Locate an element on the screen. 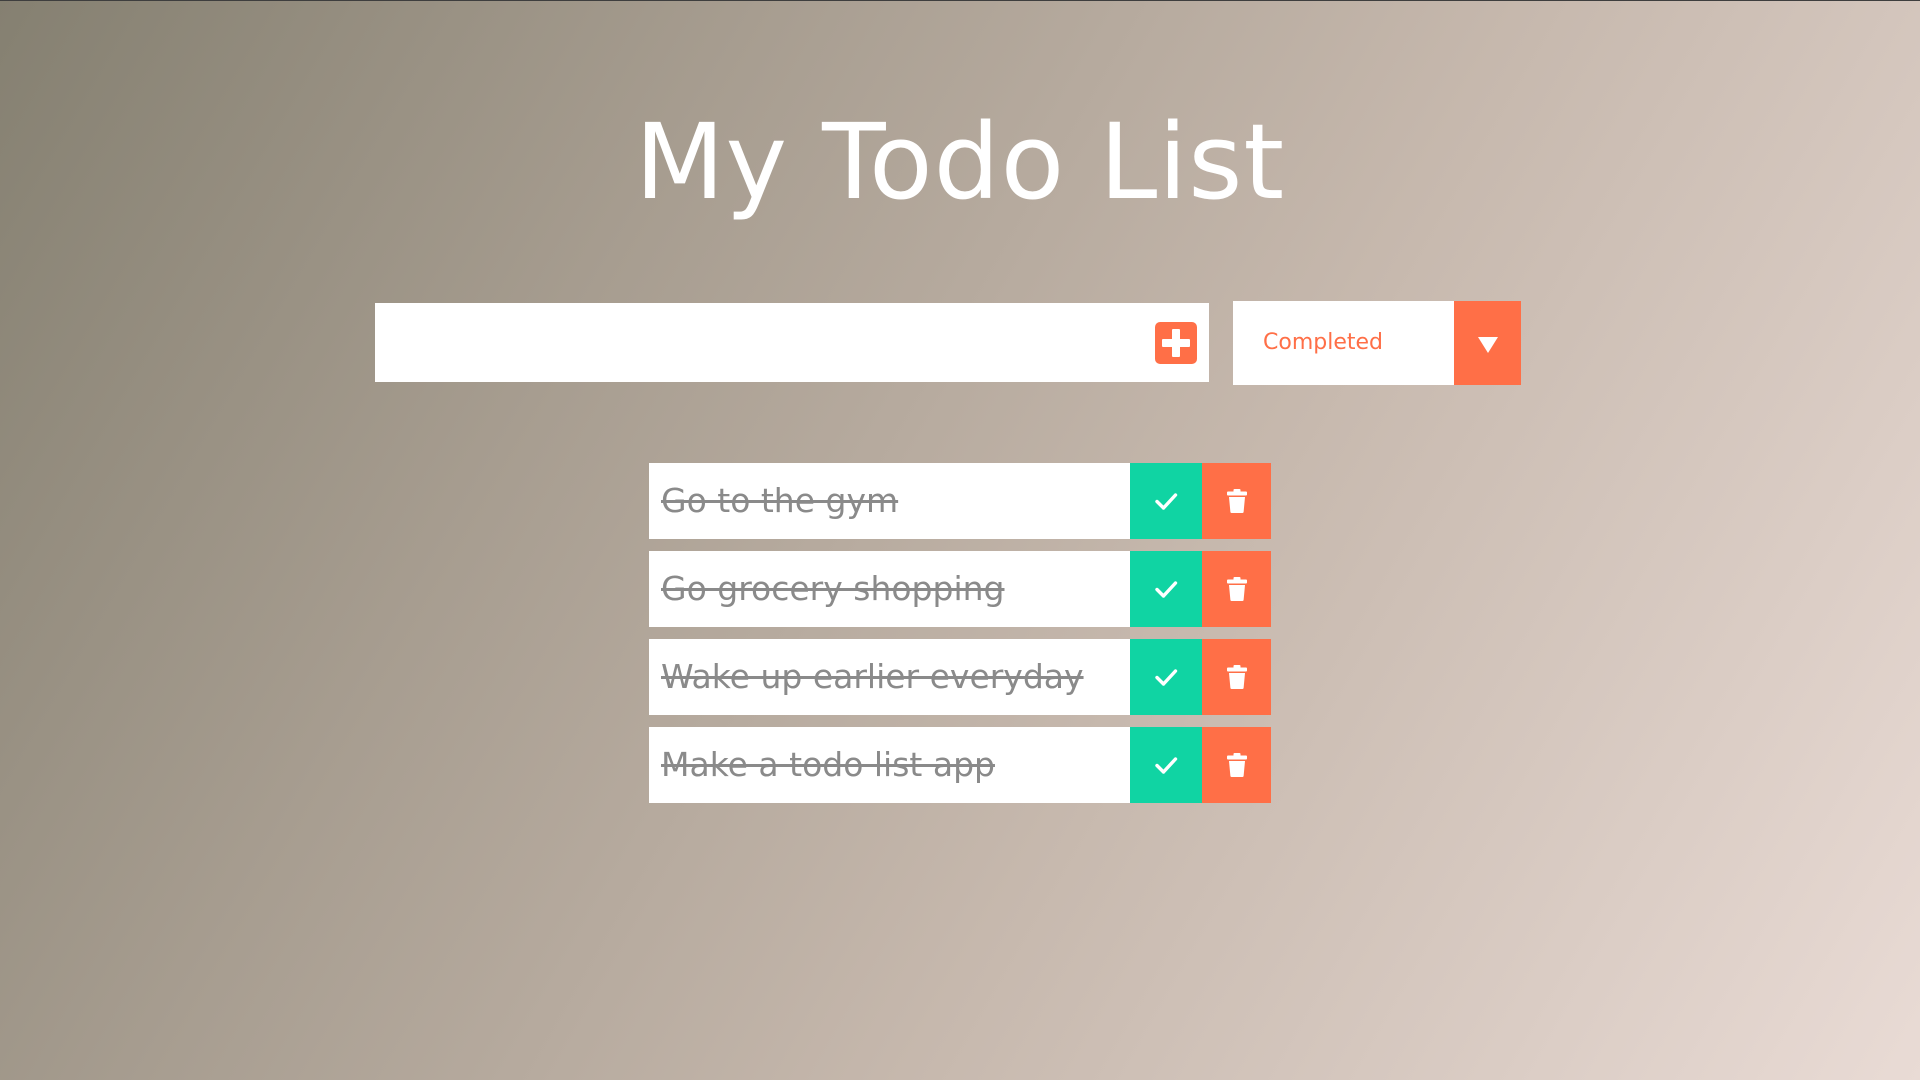  top-border-line is located at coordinates (960, 0).